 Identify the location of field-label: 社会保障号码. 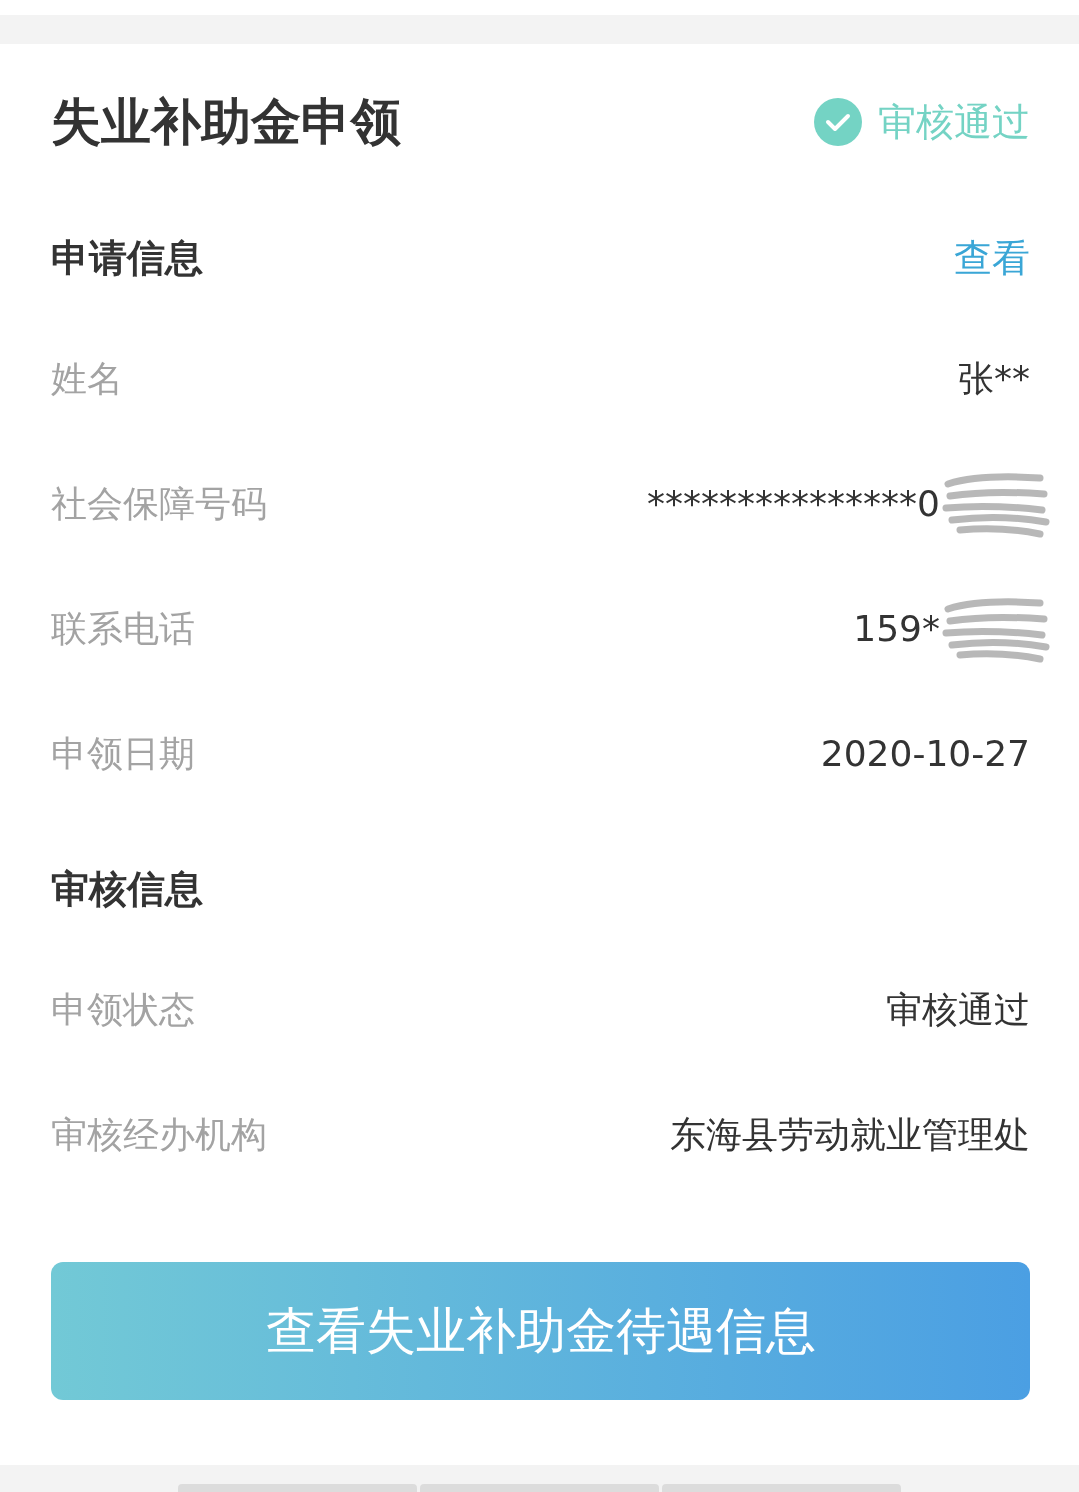
(159, 503).